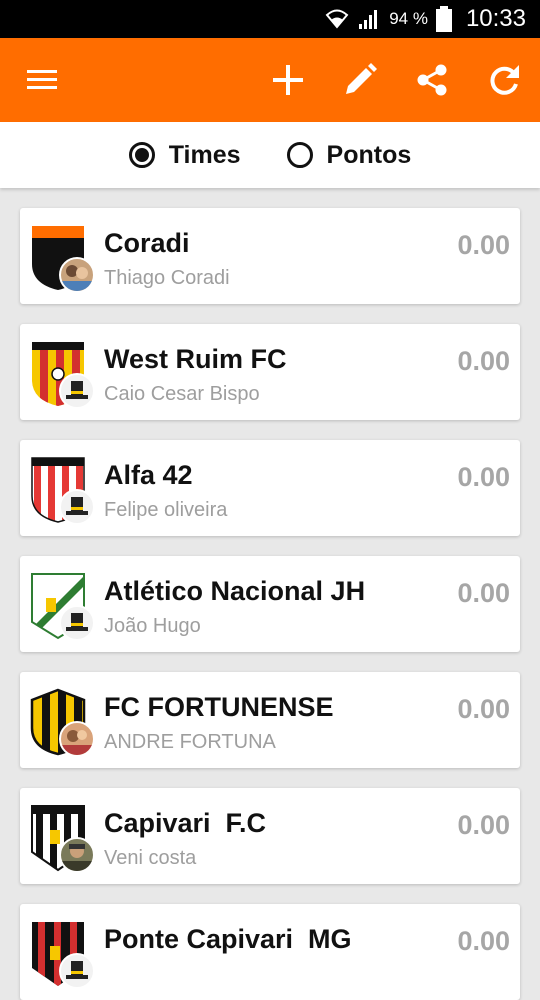 Image resolution: width=540 pixels, height=1000 pixels. I want to click on team-card: Ponte Capivari MG 0.00, so click(270, 952).